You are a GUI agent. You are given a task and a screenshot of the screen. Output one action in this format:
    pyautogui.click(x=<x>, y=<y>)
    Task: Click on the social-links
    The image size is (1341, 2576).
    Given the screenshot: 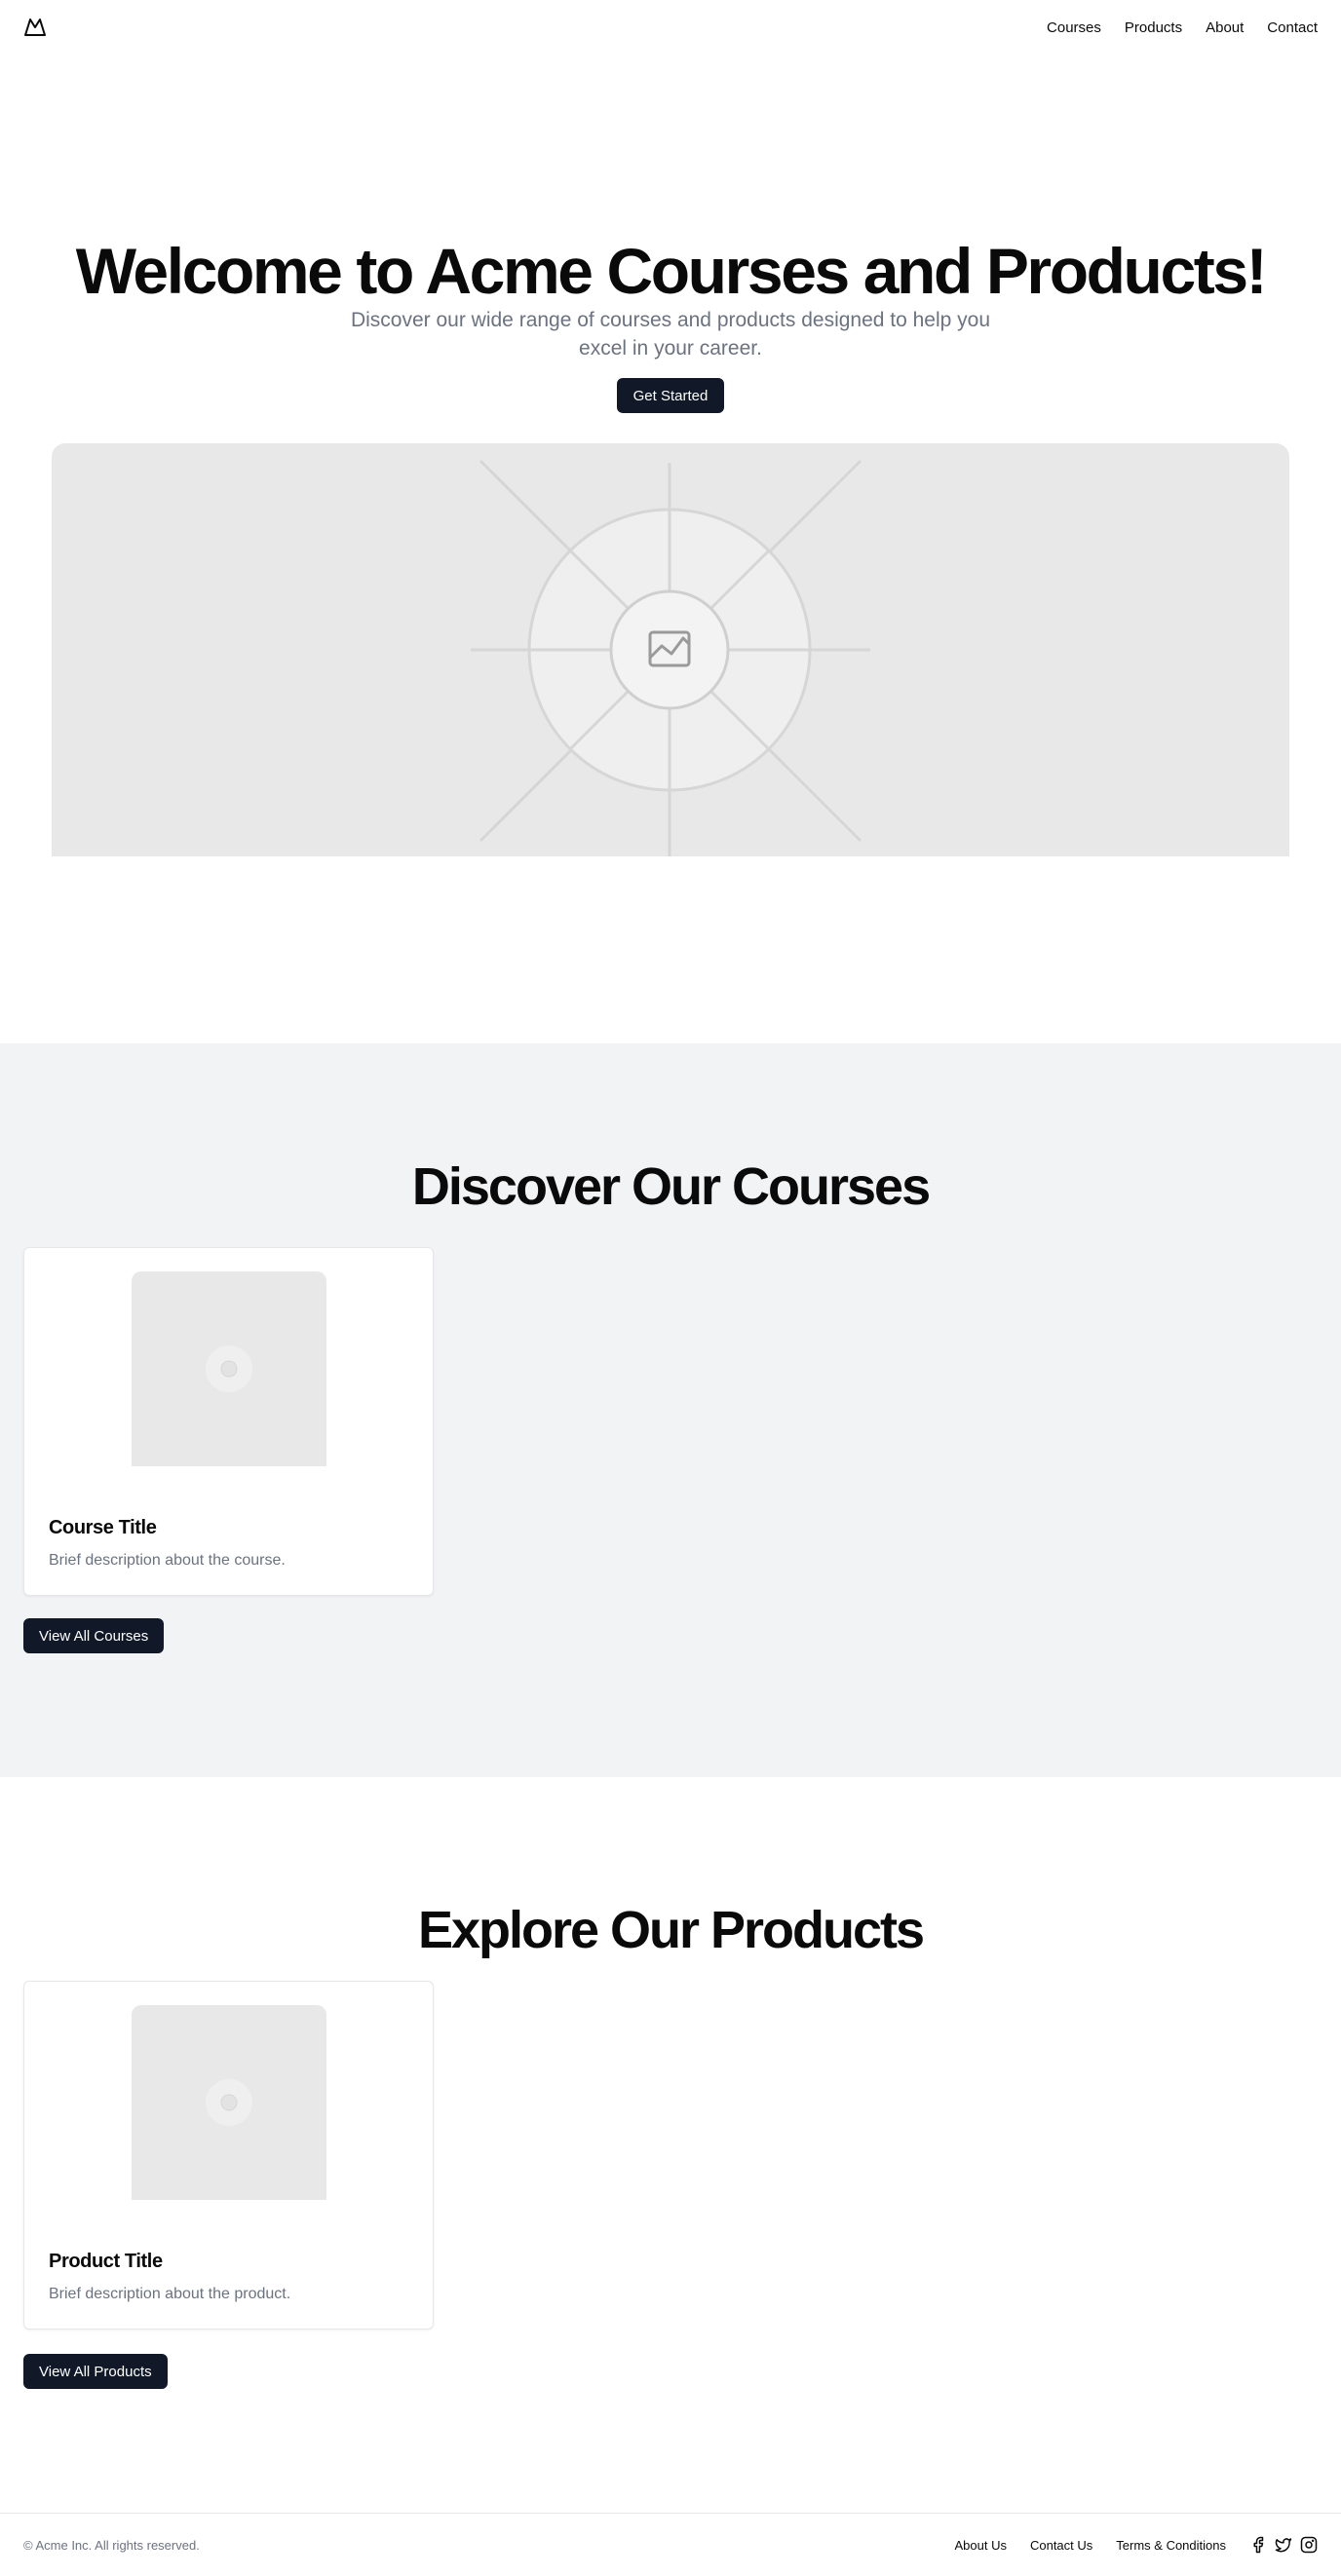 What is the action you would take?
    pyautogui.click(x=1283, y=2545)
    